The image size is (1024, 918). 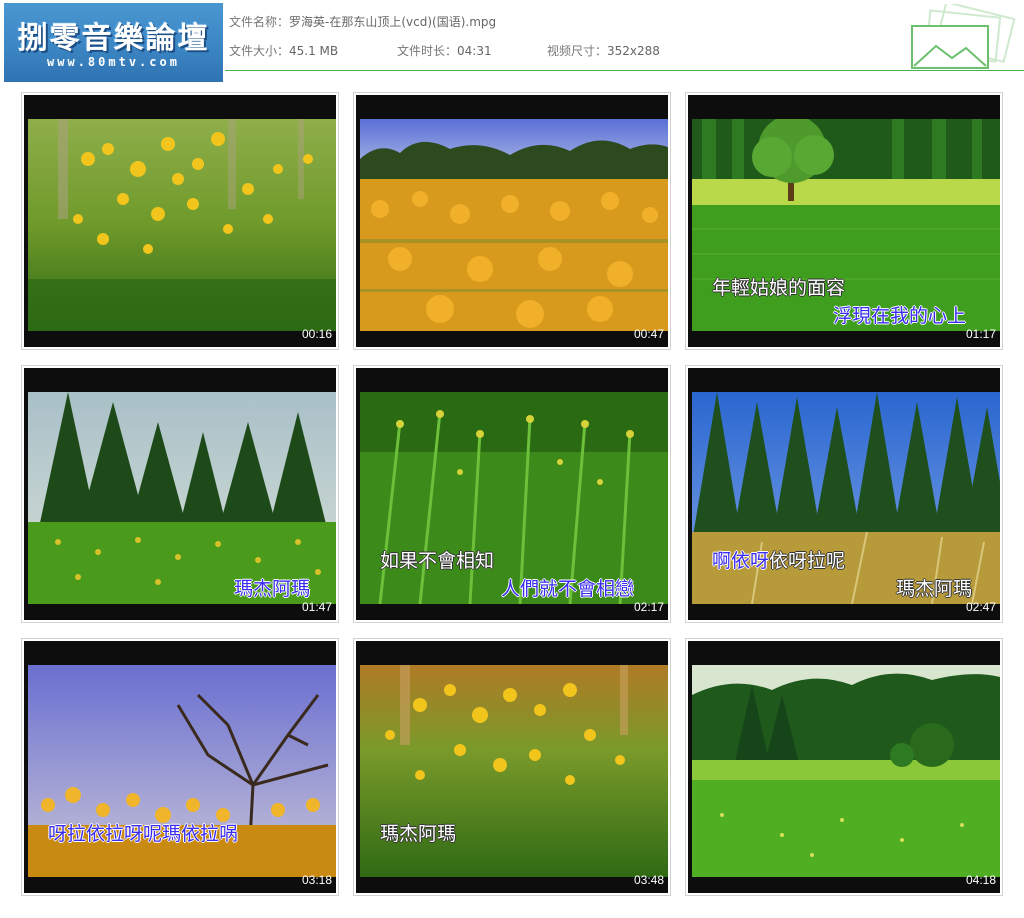 What do you see at coordinates (474, 51) in the screenshot?
I see `file-duration-value: 04:31` at bounding box center [474, 51].